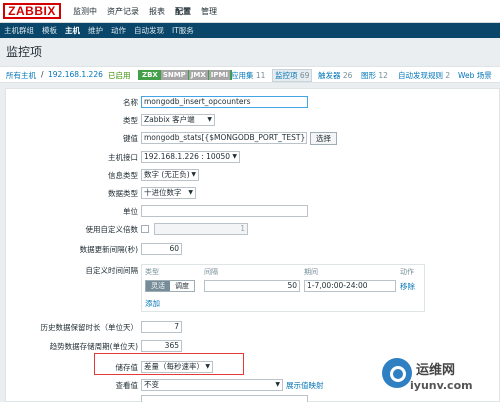  What do you see at coordinates (145, 229) in the screenshot?
I see `multiplier-checkbox` at bounding box center [145, 229].